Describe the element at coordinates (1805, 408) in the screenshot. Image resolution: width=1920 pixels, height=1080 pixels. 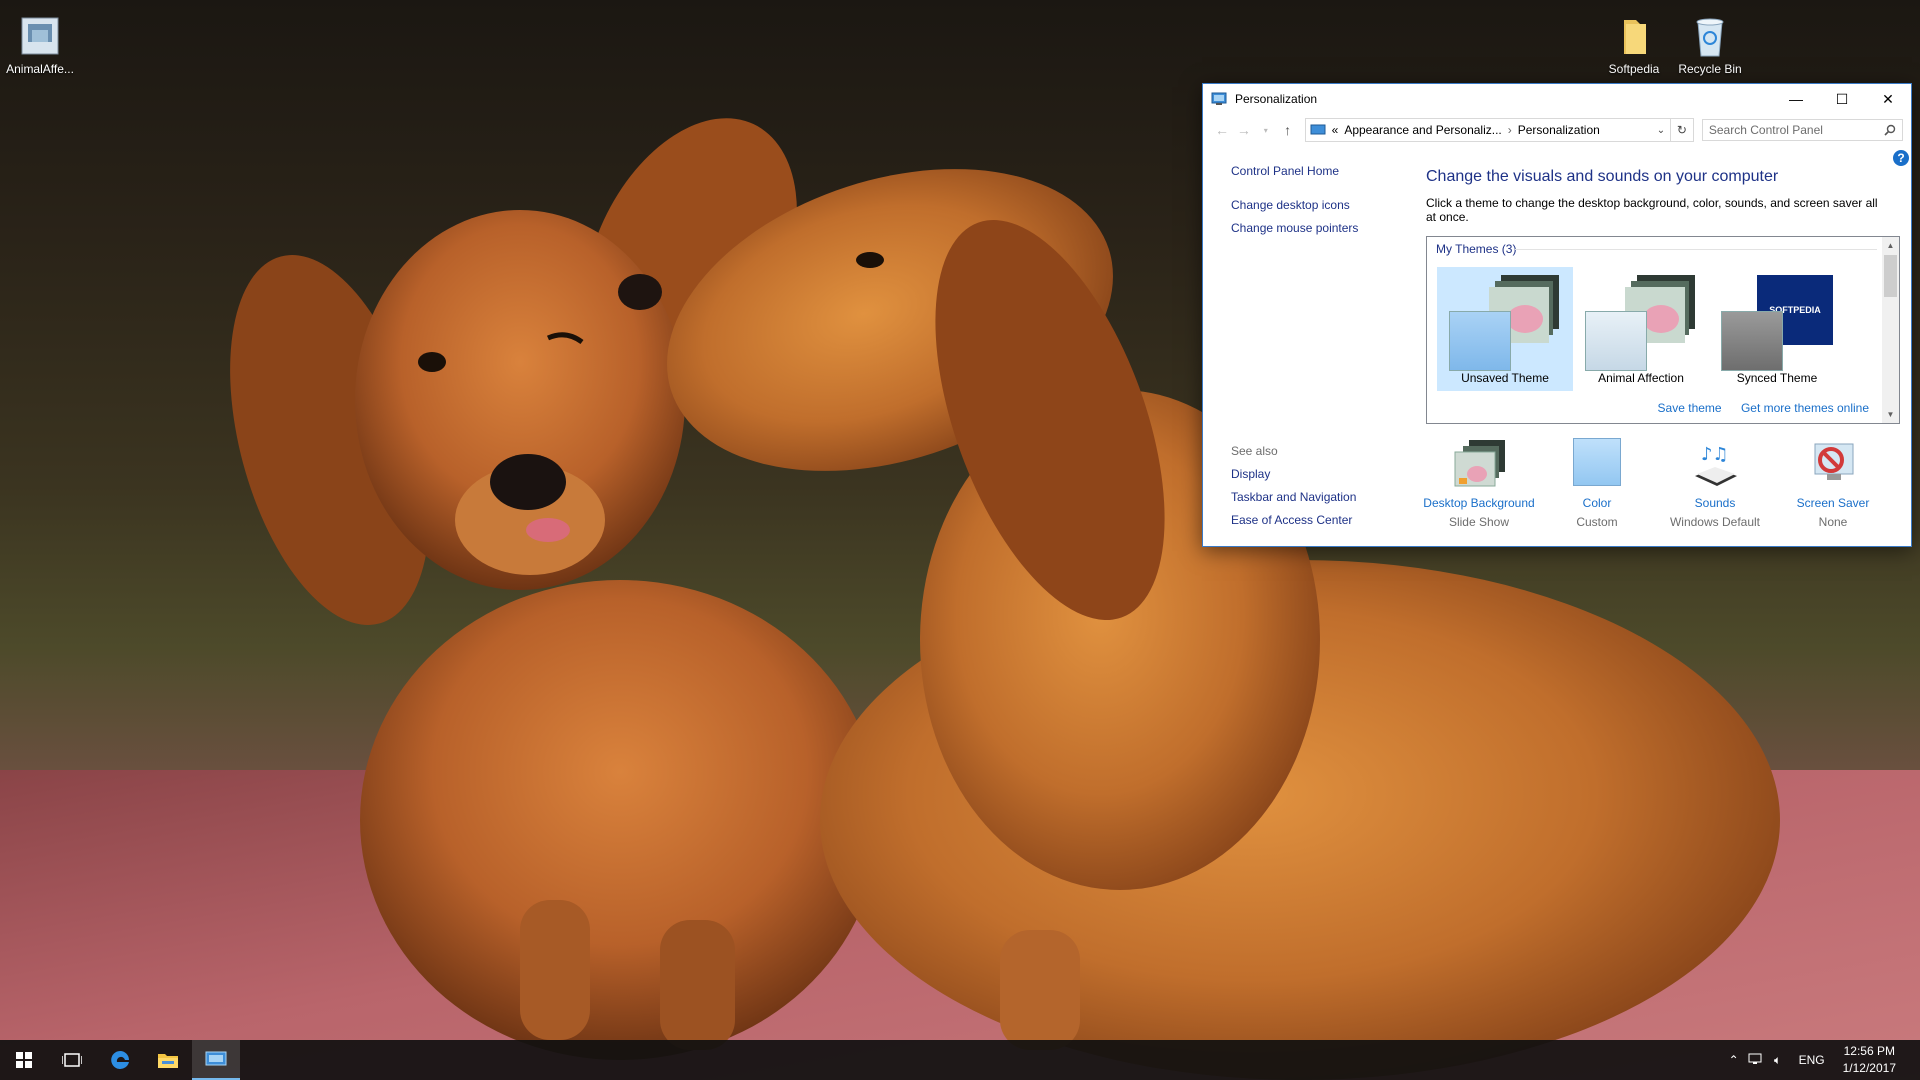
I see `get-more-themes-link: Get more themes online` at that location.